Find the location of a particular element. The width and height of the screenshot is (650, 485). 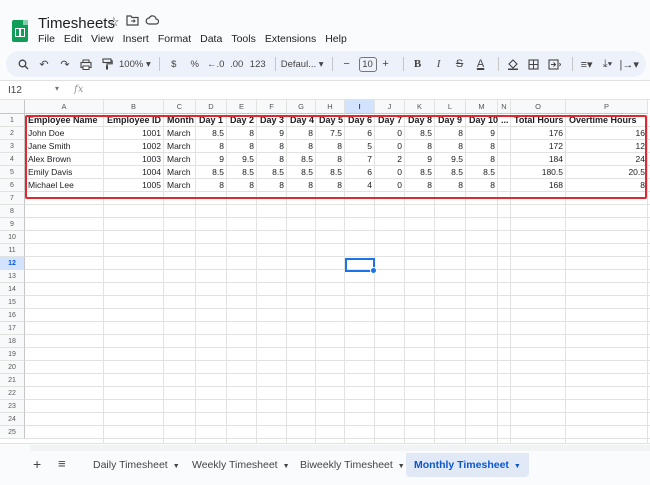

header-cell-day-4: Day 4 is located at coordinates (301, 120).